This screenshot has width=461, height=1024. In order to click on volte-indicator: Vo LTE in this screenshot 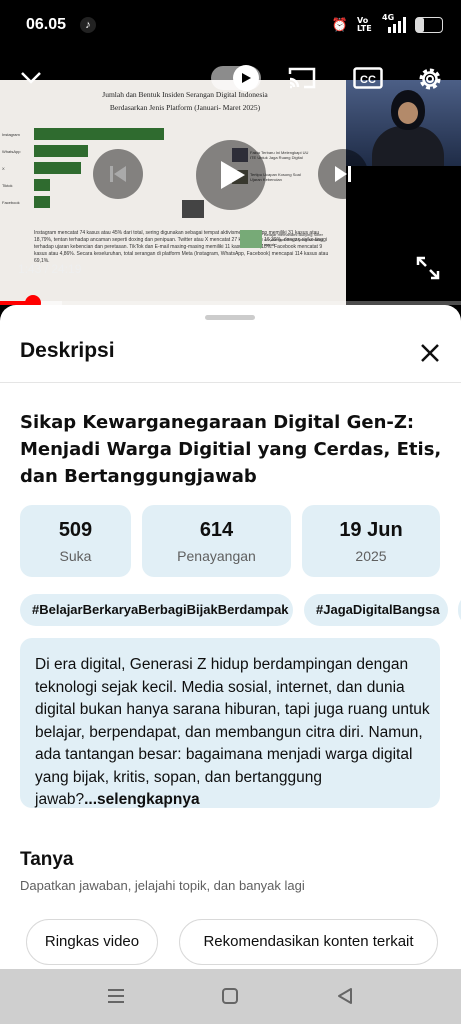, I will do `click(364, 24)`.